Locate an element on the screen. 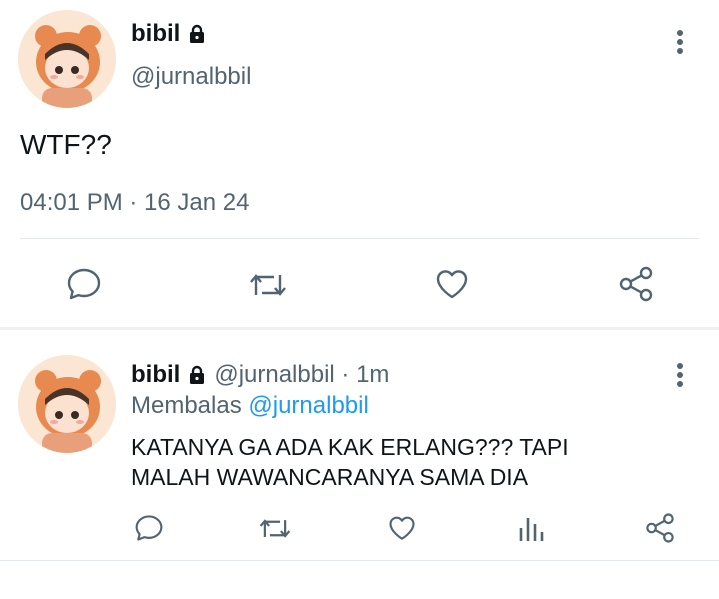 Image resolution: width=719 pixels, height=599 pixels. more-options-icon is located at coordinates (680, 42).